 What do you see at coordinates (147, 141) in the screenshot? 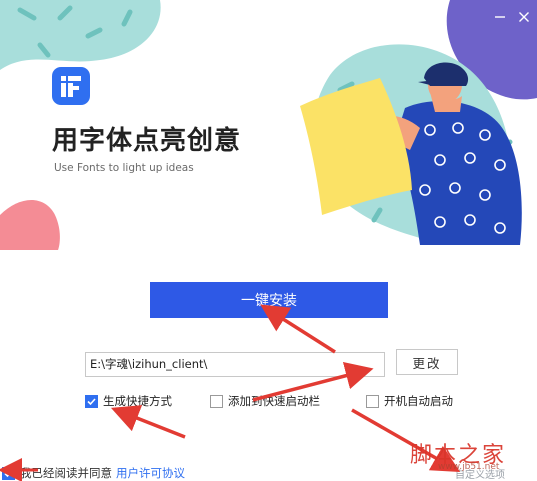
I see `headline: 用字体点亮创意` at bounding box center [147, 141].